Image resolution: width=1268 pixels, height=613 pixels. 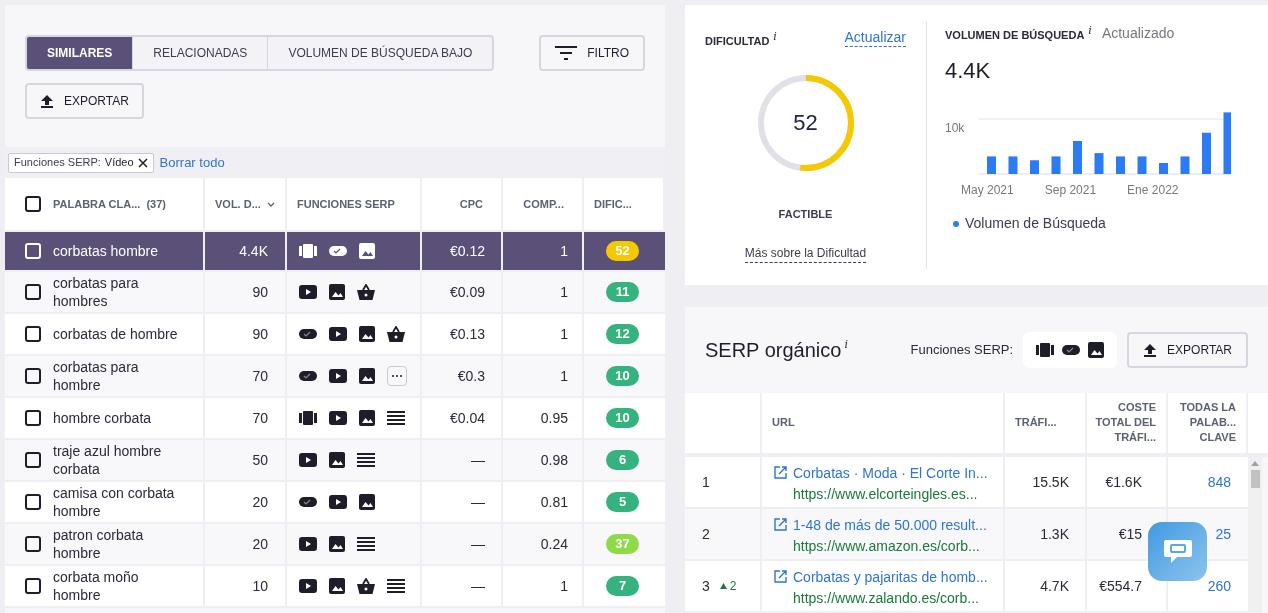 What do you see at coordinates (622, 586) in the screenshot?
I see `difficulty-badge: 7` at bounding box center [622, 586].